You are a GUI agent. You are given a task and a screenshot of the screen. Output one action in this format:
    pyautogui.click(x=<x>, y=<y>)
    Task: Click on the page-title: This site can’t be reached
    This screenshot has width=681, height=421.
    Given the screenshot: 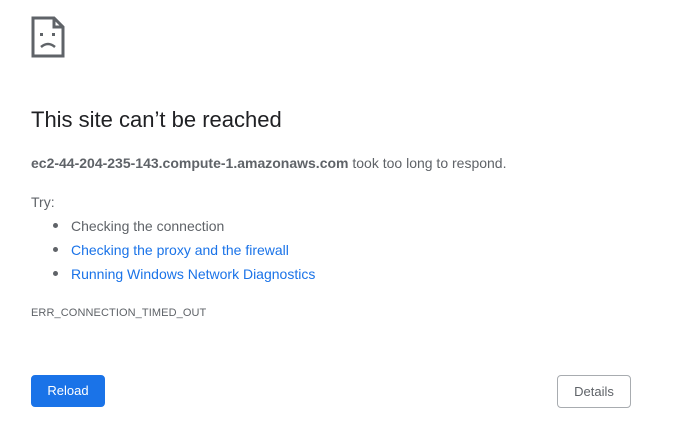 What is the action you would take?
    pyautogui.click(x=156, y=119)
    